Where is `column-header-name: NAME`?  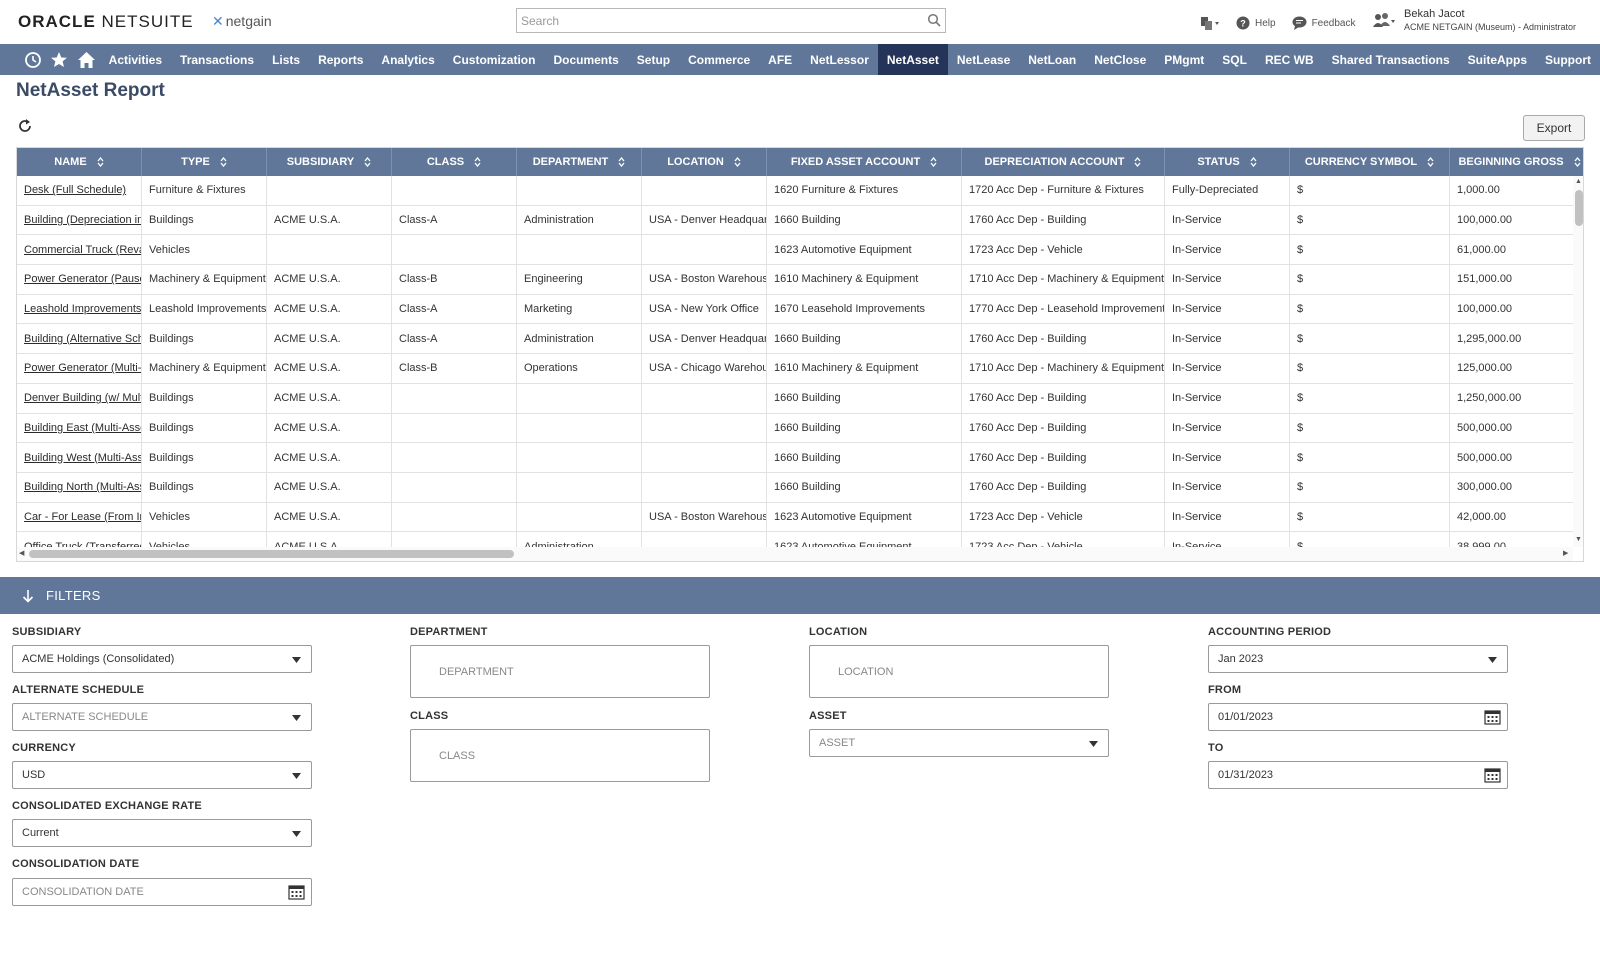 column-header-name: NAME is located at coordinates (79, 162).